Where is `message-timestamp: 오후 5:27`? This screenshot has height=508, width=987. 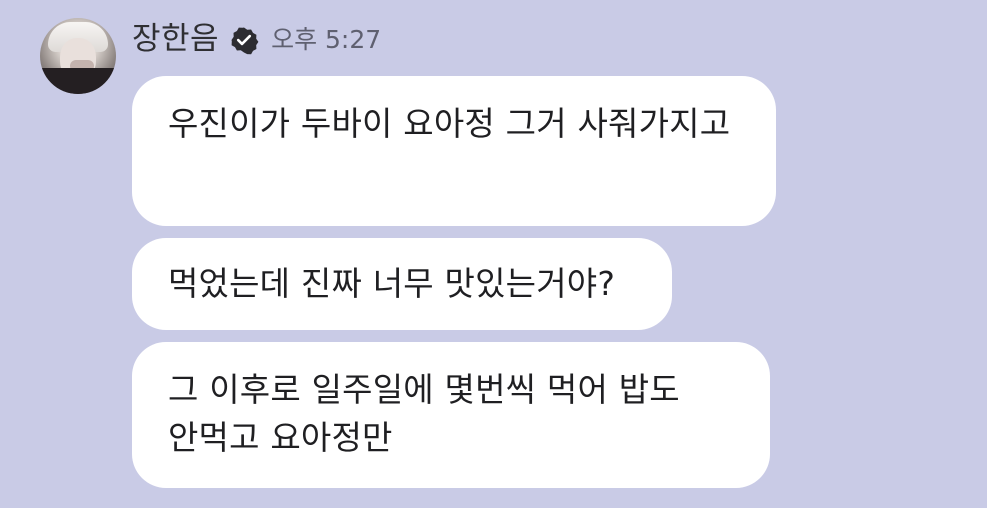
message-timestamp: 오후 5:27 is located at coordinates (326, 39).